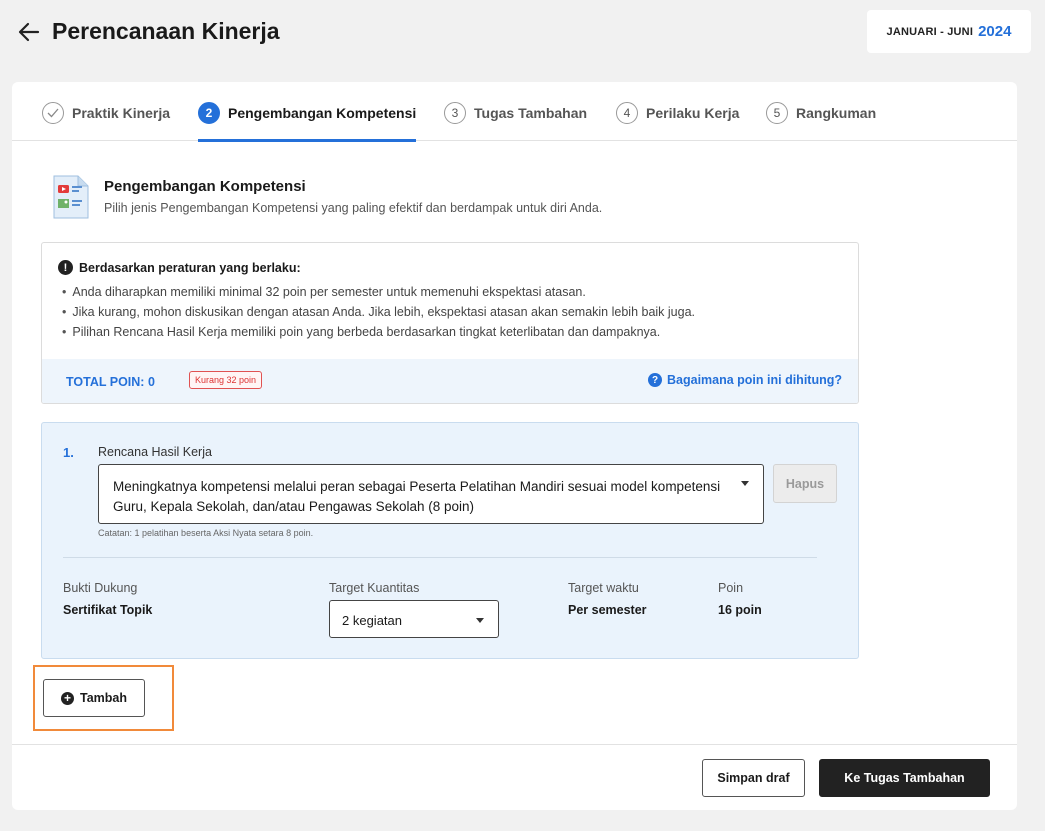 This screenshot has width=1045, height=831. I want to click on step-tugas-tambahan: 3 Tugas Tambahan, so click(515, 122).